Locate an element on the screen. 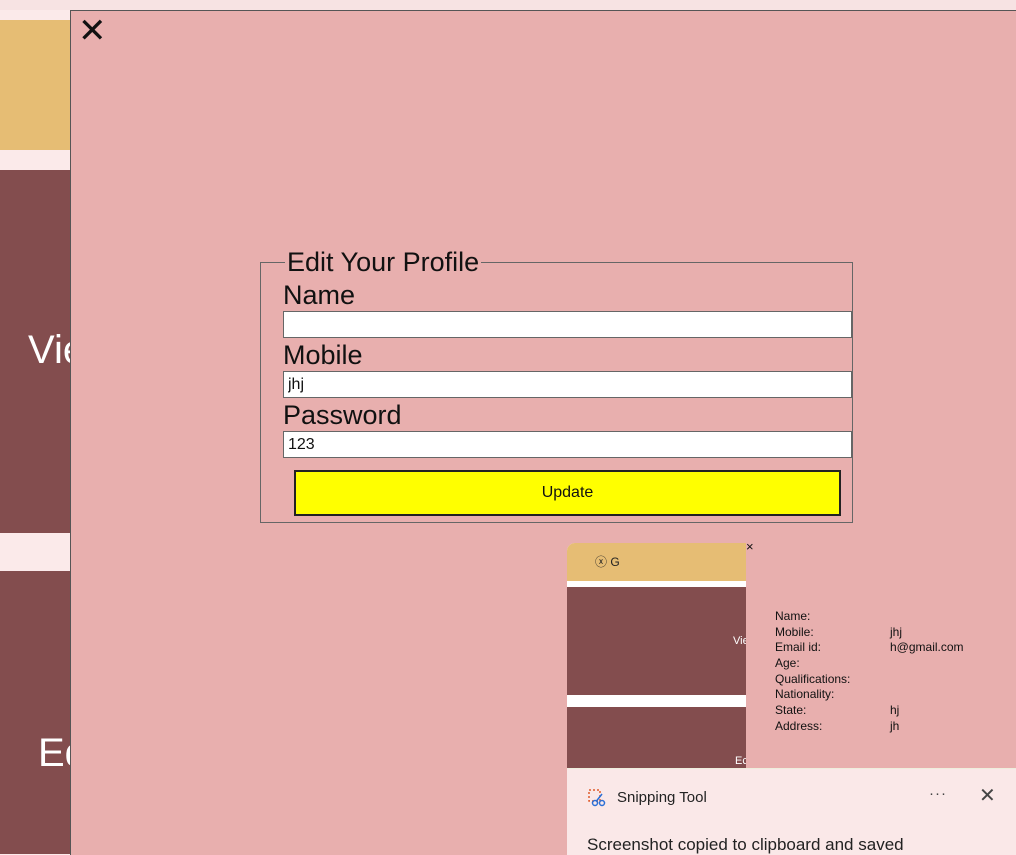  detail-row: State: hj is located at coordinates (837, 710).